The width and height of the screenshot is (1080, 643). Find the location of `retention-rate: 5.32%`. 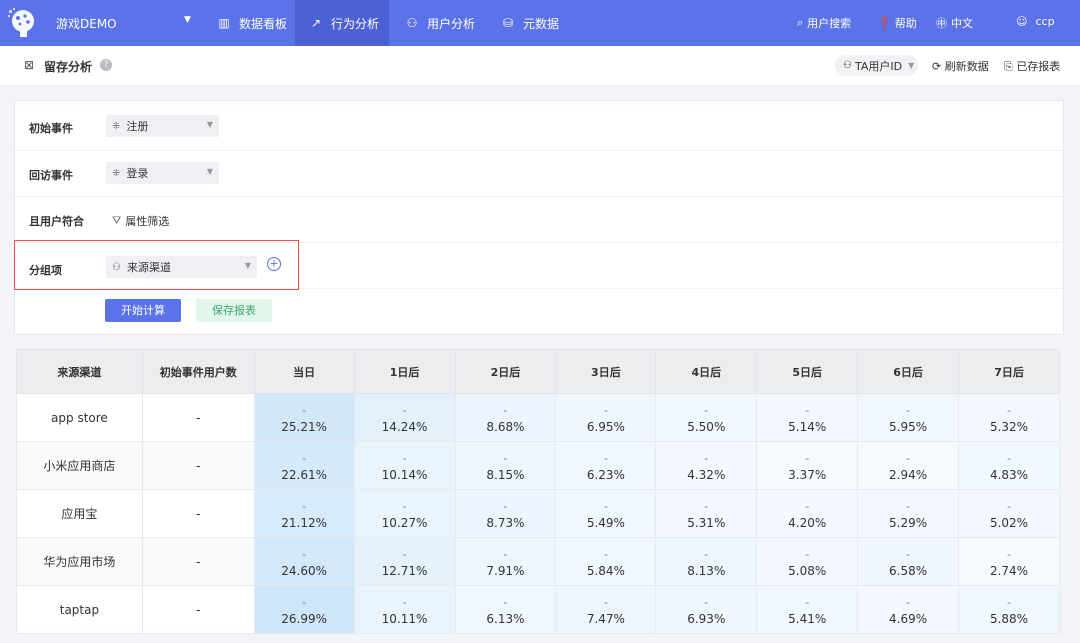

retention-rate: 5.32% is located at coordinates (1009, 426).